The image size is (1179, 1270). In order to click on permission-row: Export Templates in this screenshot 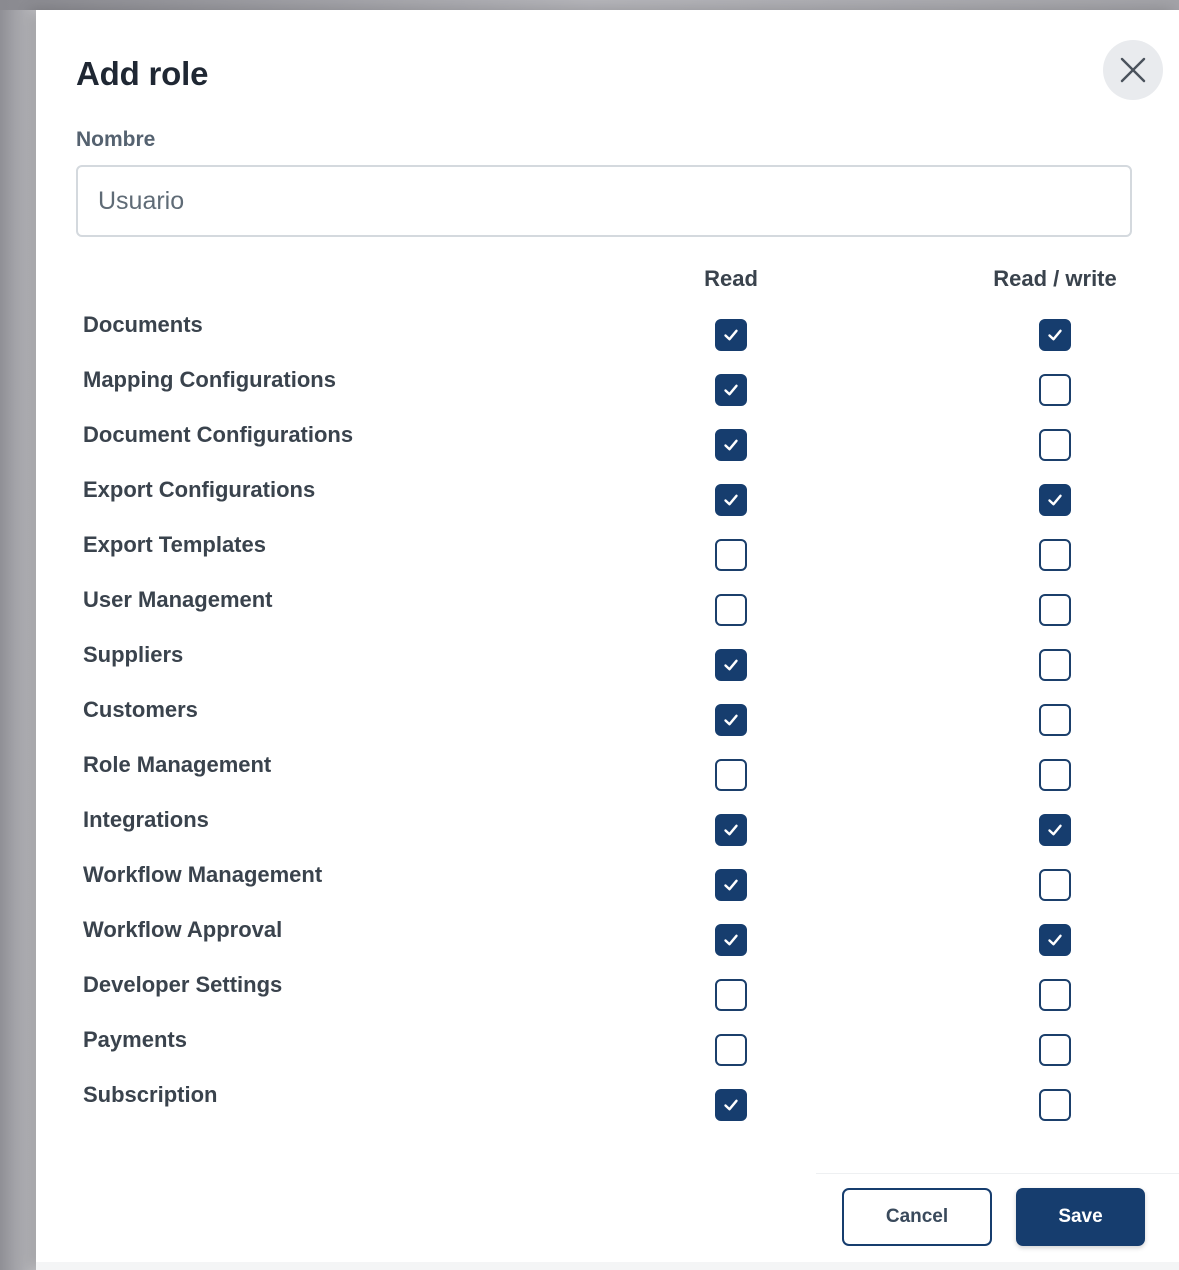, I will do `click(607, 552)`.